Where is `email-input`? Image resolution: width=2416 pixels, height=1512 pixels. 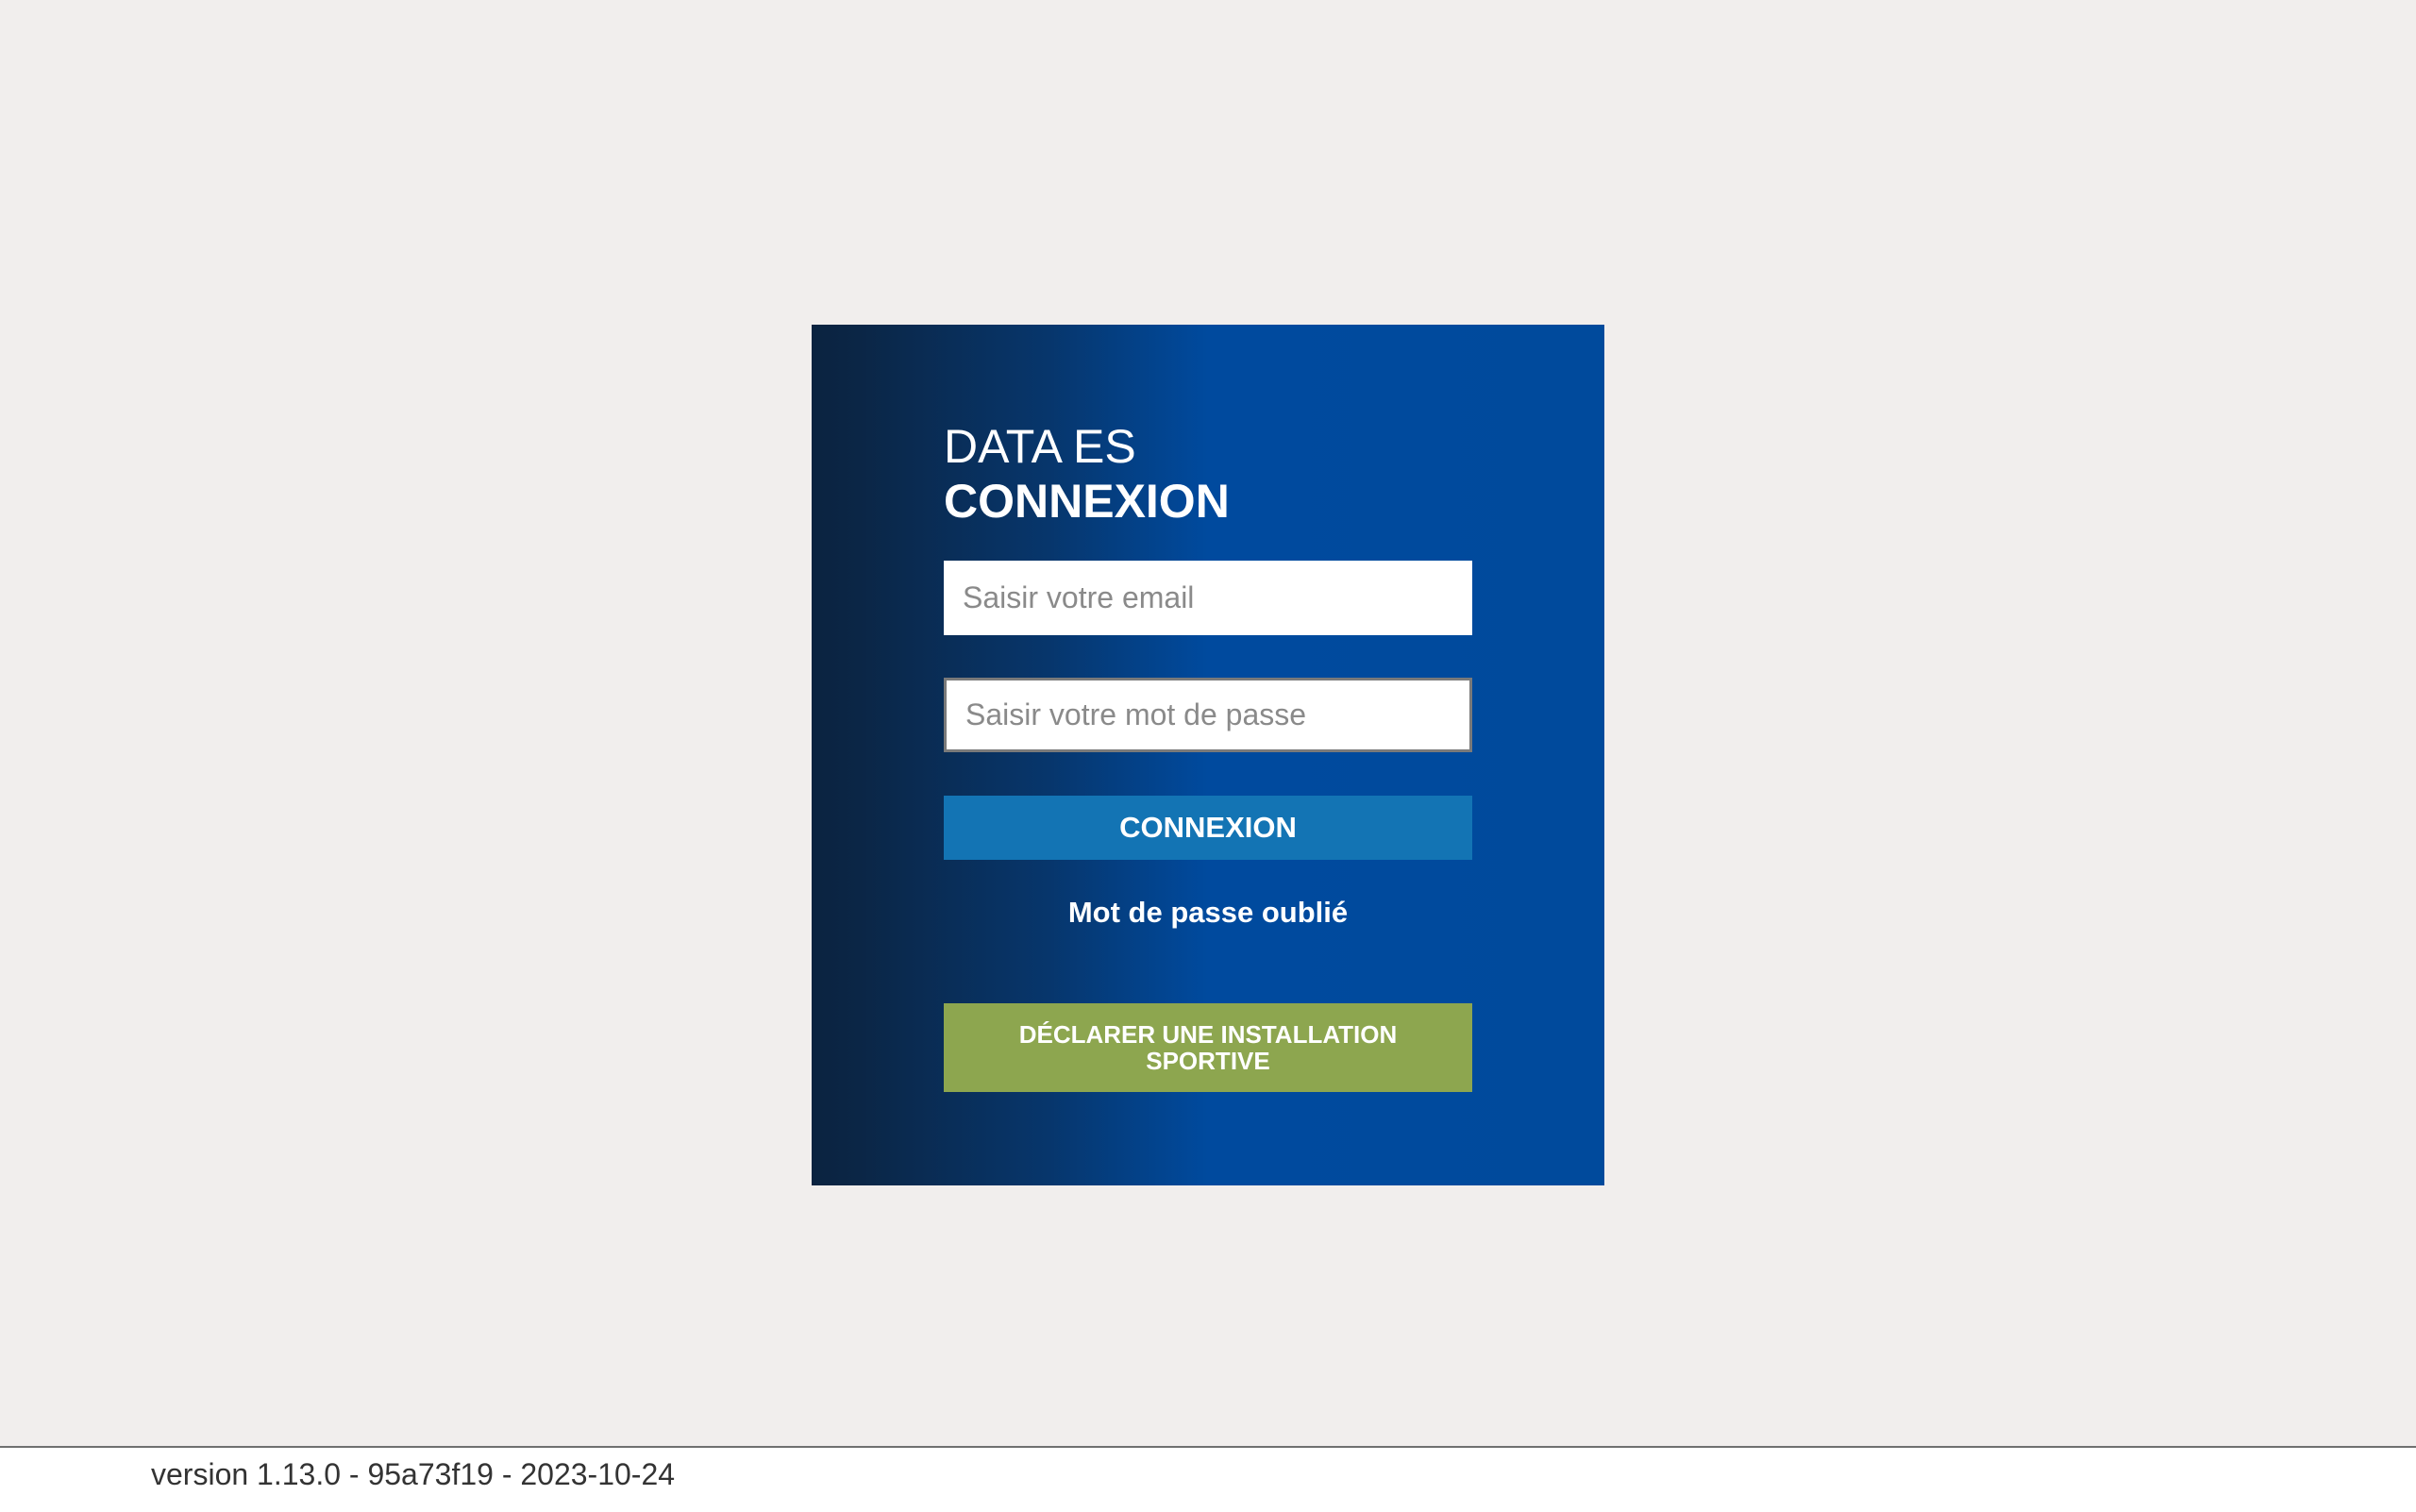
email-input is located at coordinates (1208, 598).